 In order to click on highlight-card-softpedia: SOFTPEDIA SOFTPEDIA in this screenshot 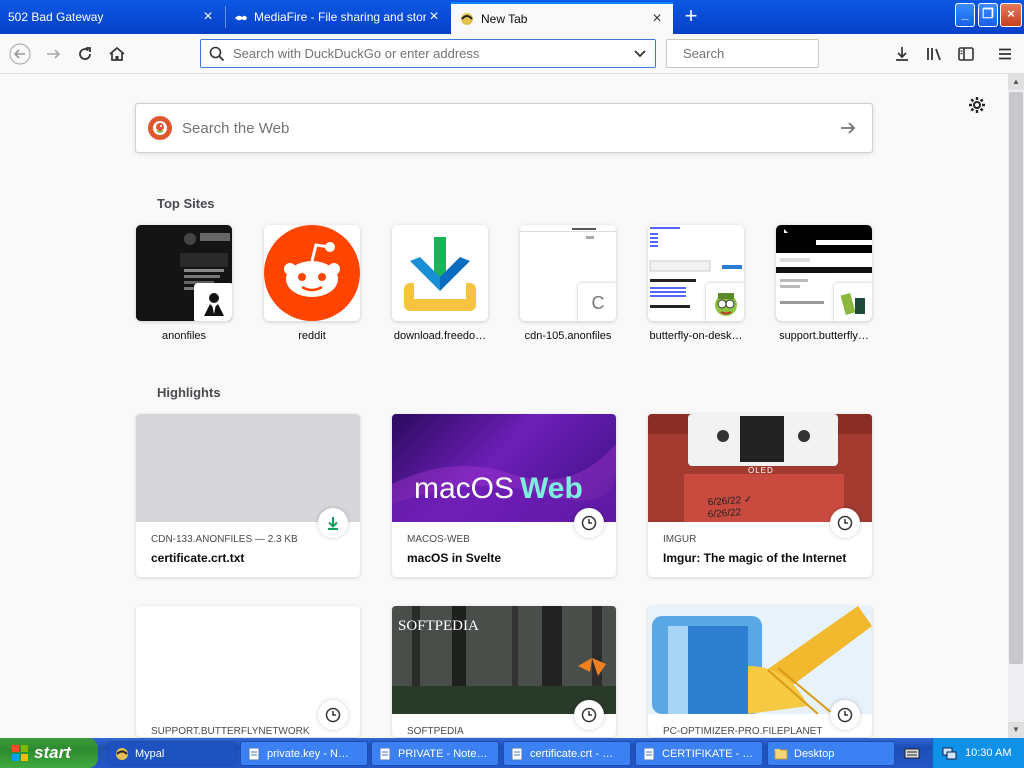, I will do `click(504, 671)`.